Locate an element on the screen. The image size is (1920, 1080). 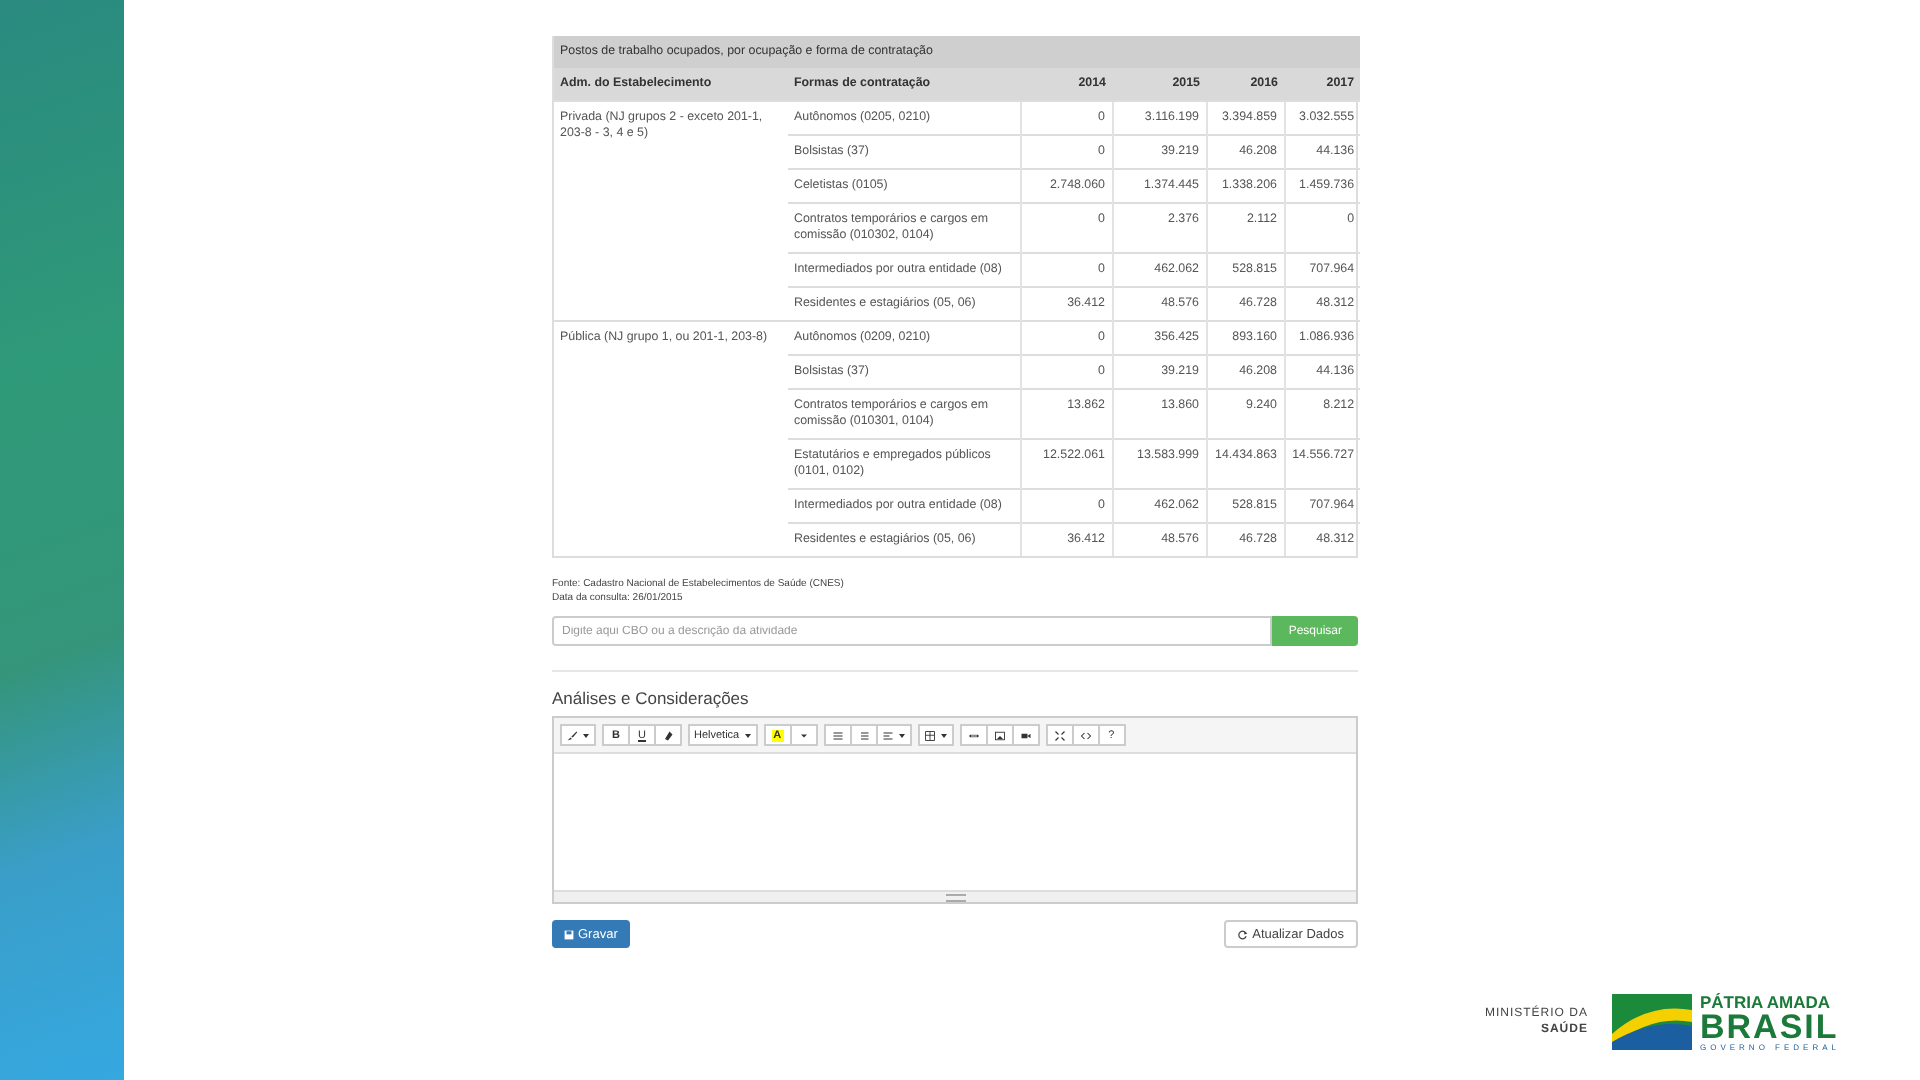
picture-icon is located at coordinates (999, 735).